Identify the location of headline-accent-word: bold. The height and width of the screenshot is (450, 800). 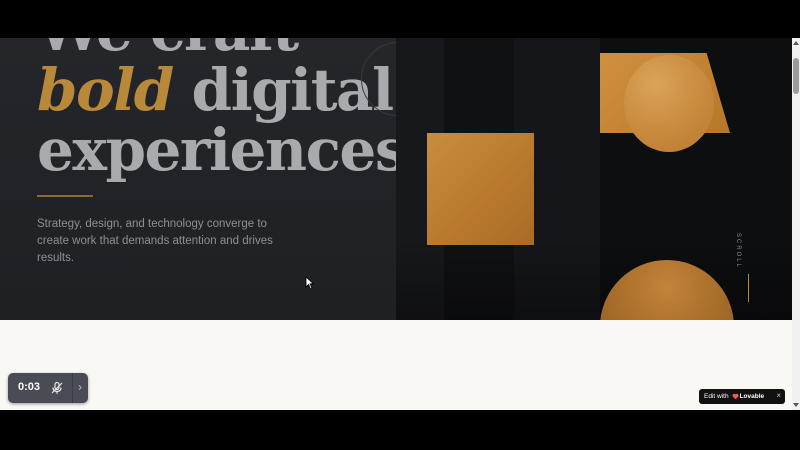
(105, 90).